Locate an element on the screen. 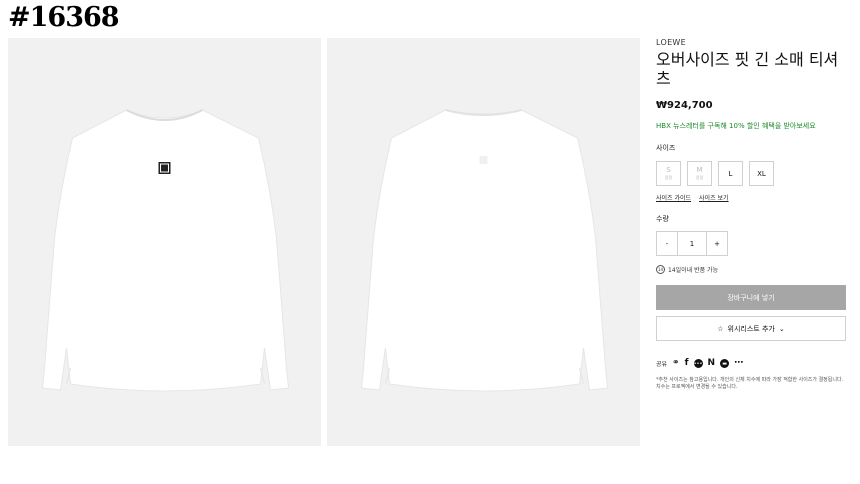 The height and width of the screenshot is (484, 860). size-option-l: L is located at coordinates (730, 173).